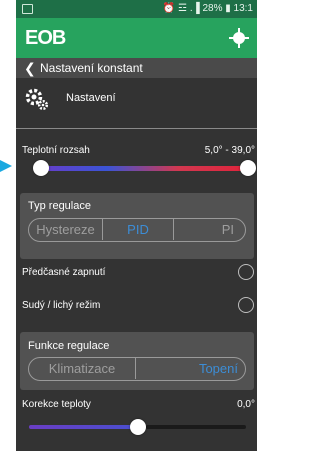  What do you see at coordinates (190, 368) in the screenshot?
I see `segment-topeni: Topení` at bounding box center [190, 368].